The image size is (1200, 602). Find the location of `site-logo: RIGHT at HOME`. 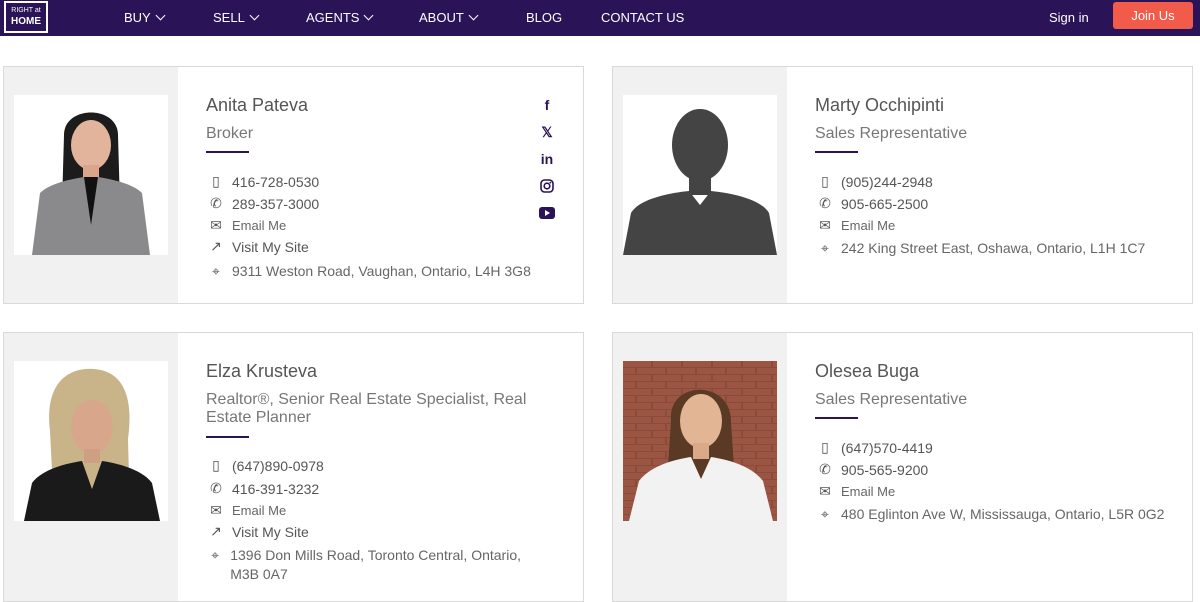

site-logo: RIGHT at HOME is located at coordinates (26, 17).